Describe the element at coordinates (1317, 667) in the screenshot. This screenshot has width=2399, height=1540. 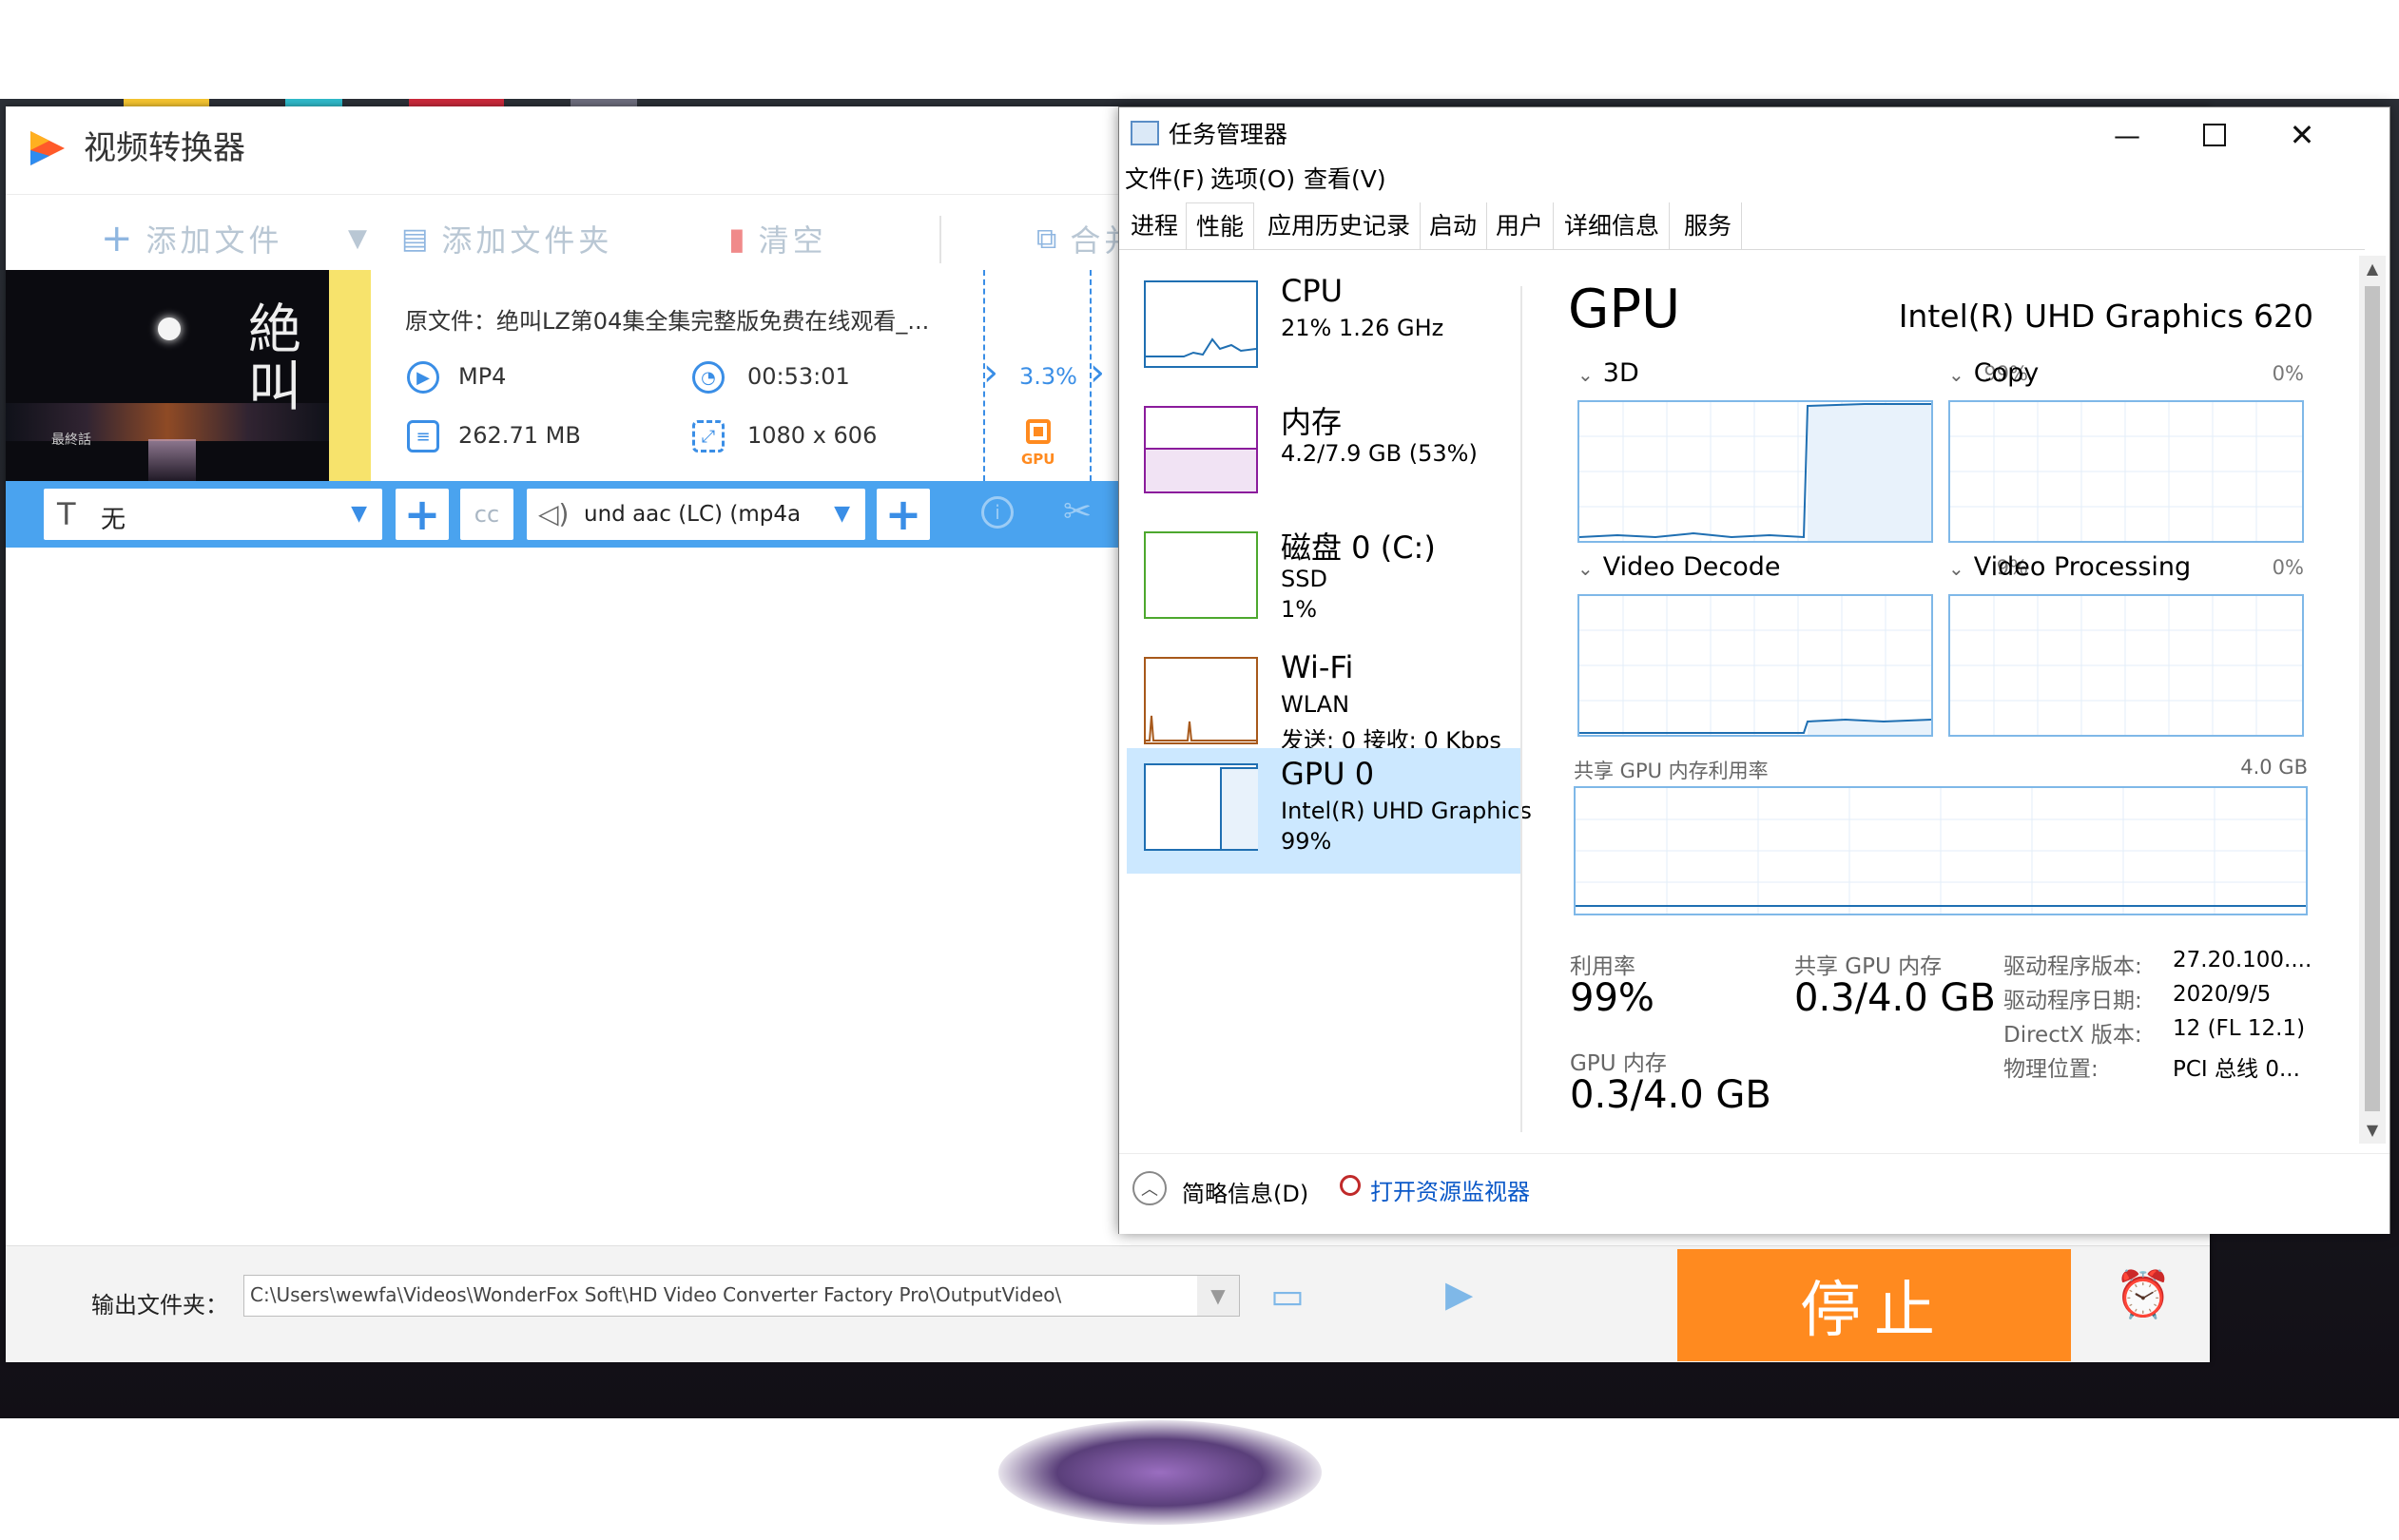
I see `sidebar-name: Wi-Fi` at that location.